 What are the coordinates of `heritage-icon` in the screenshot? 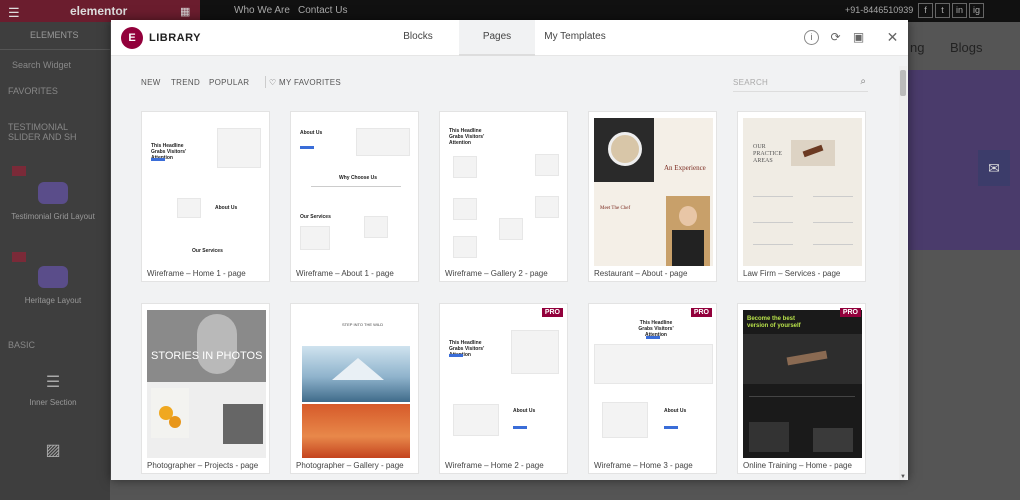 It's located at (53, 277).